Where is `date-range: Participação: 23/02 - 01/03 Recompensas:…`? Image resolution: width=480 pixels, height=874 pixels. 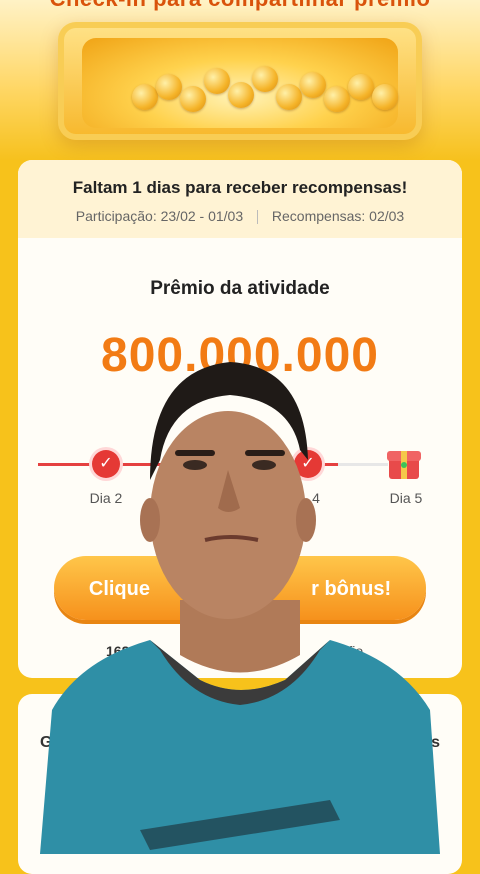 date-range: Participação: 23/02 - 01/03 Recompensas:… is located at coordinates (240, 216).